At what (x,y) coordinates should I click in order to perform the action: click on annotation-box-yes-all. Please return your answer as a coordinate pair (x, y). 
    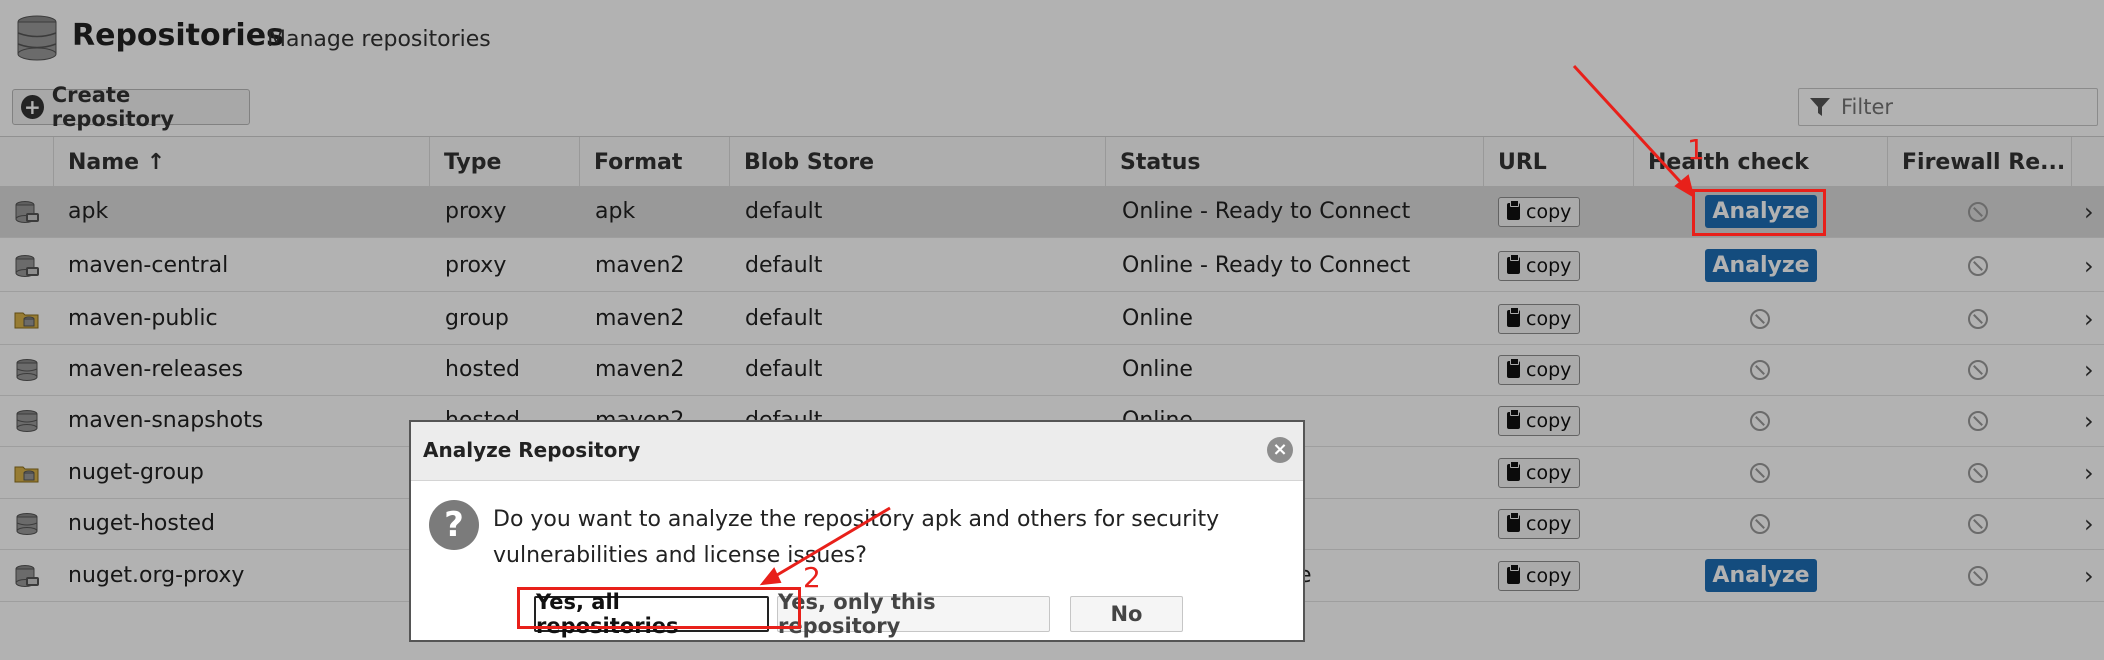
    Looking at the image, I should click on (659, 608).